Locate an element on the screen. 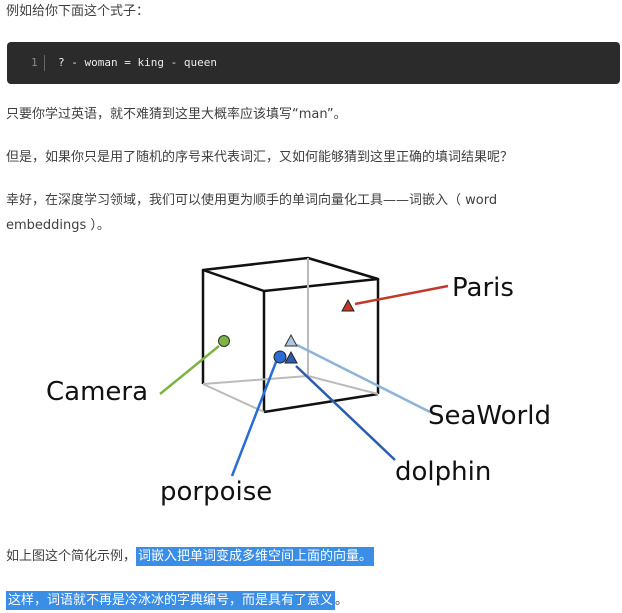 The image size is (622, 613). caption-highlight: 词嵌入把单词变成多维空间上面的向量。 is located at coordinates (255, 556).